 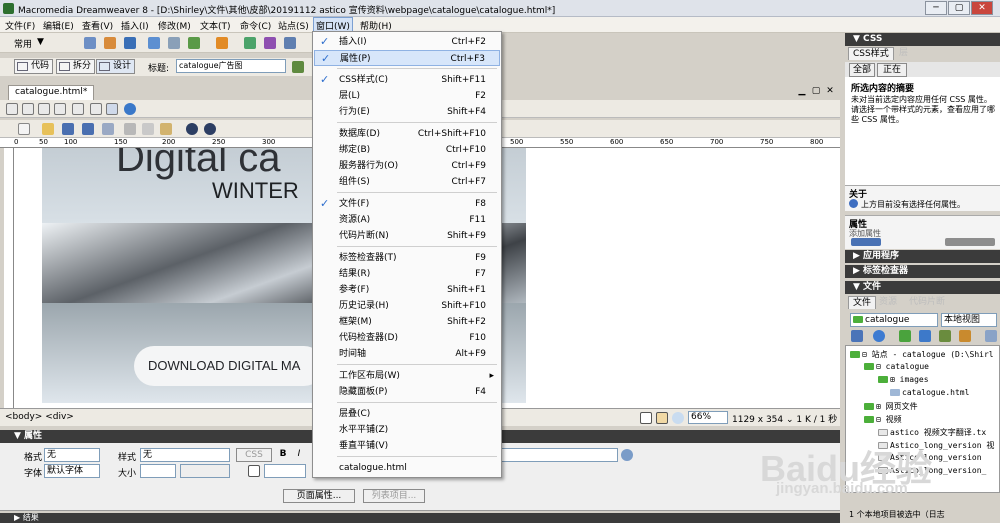 I want to click on media-icon, so click(x=222, y=43).